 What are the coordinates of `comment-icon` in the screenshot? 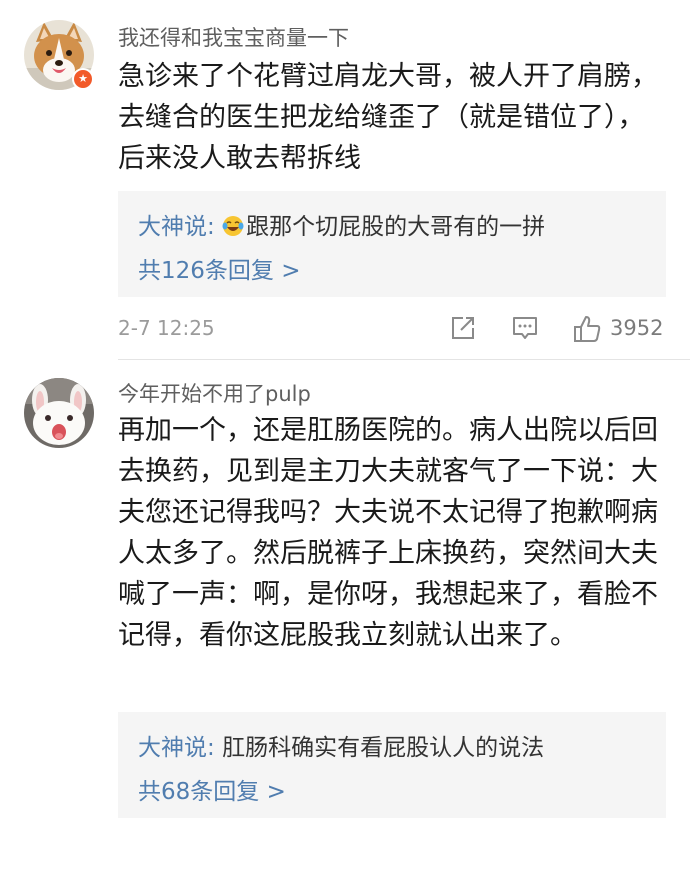 It's located at (525, 328).